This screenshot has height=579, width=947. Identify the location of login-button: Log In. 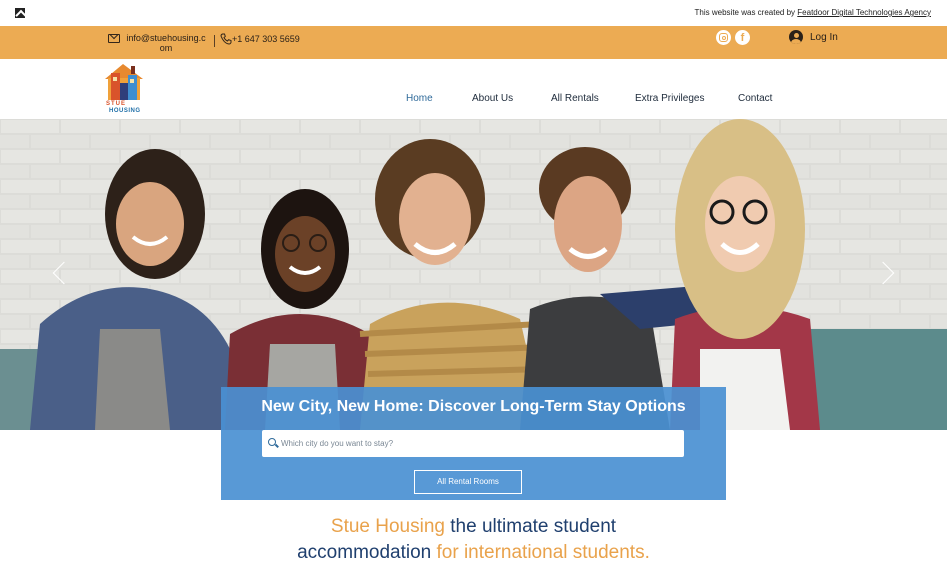
(824, 37).